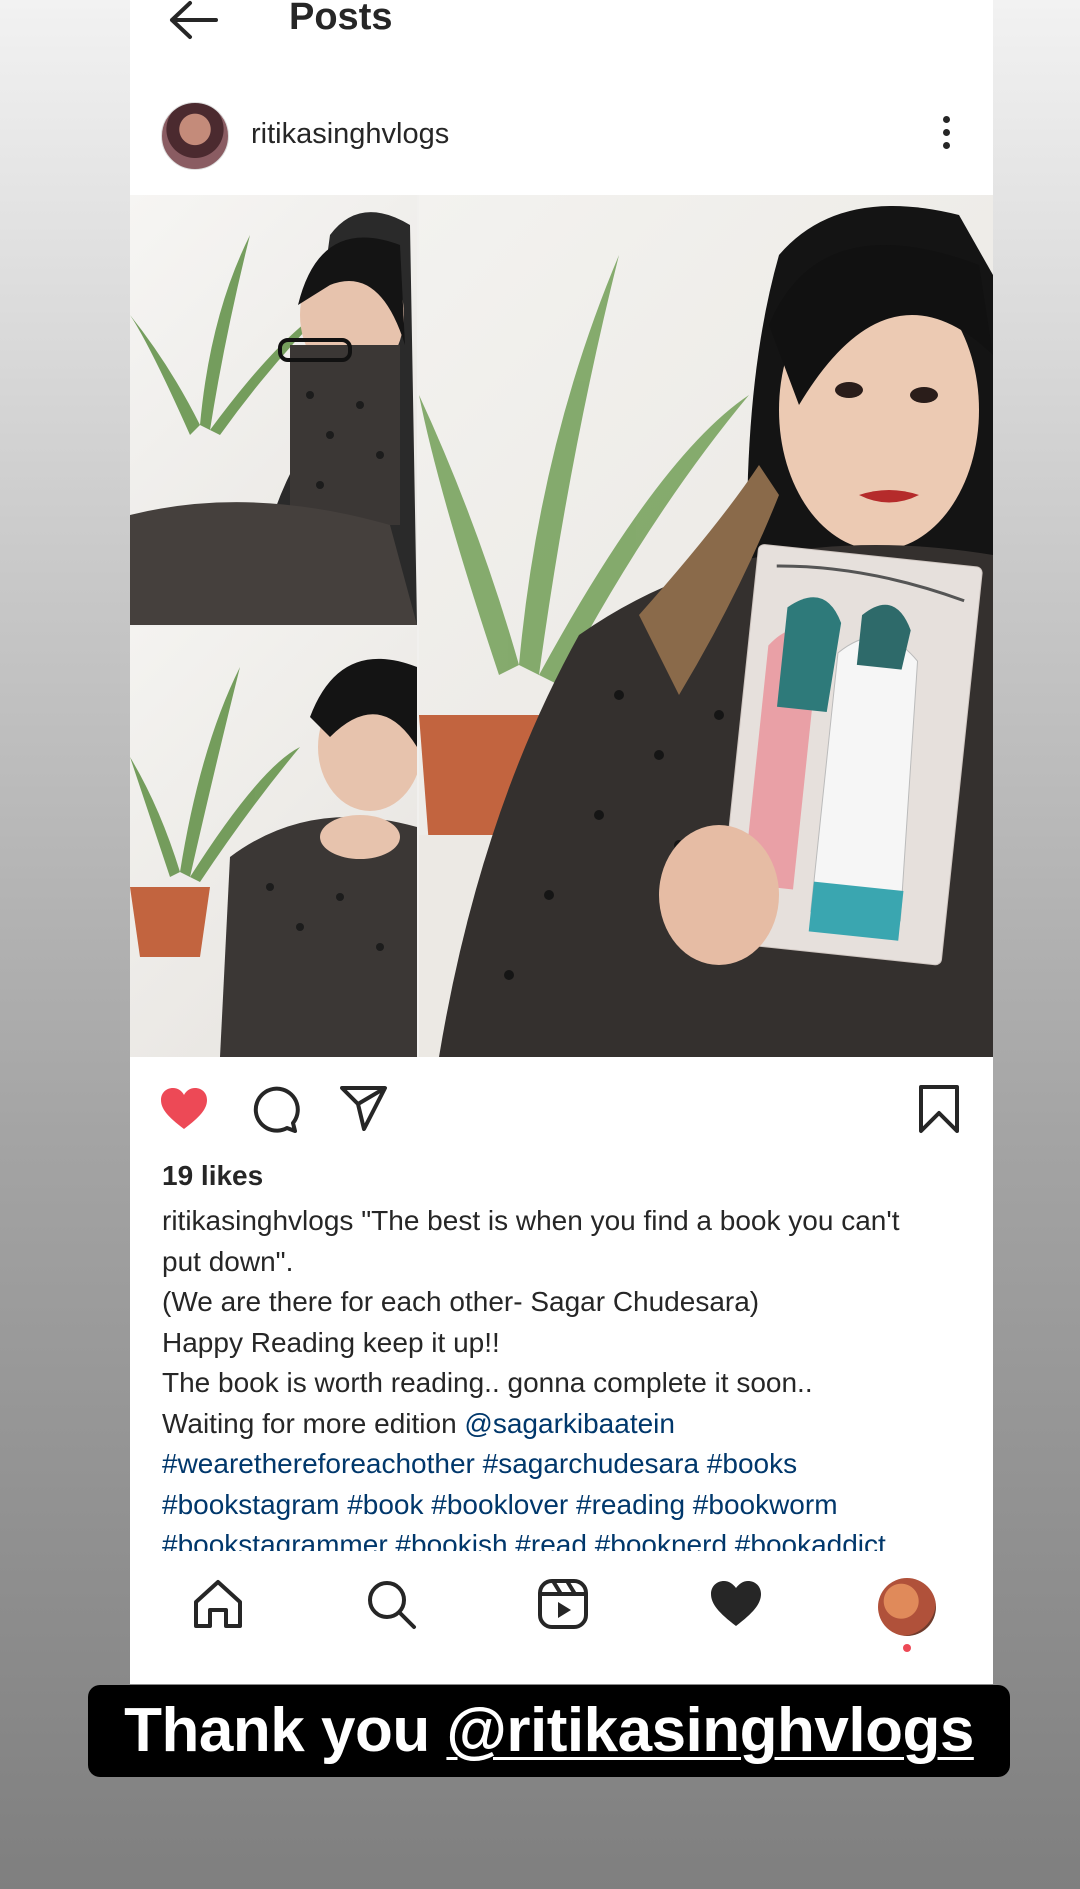 Image resolution: width=1080 pixels, height=1889 pixels. Describe the element at coordinates (907, 1607) in the screenshot. I see `profile-avatar` at that location.